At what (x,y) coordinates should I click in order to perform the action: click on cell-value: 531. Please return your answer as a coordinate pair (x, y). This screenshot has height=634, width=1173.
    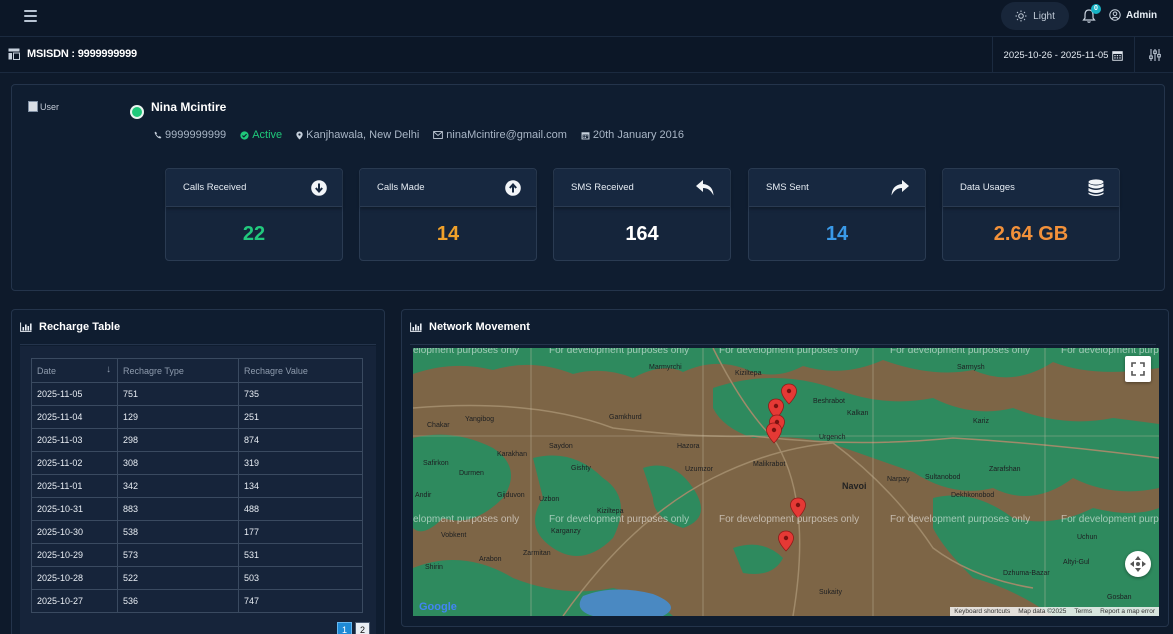
    Looking at the image, I should click on (301, 555).